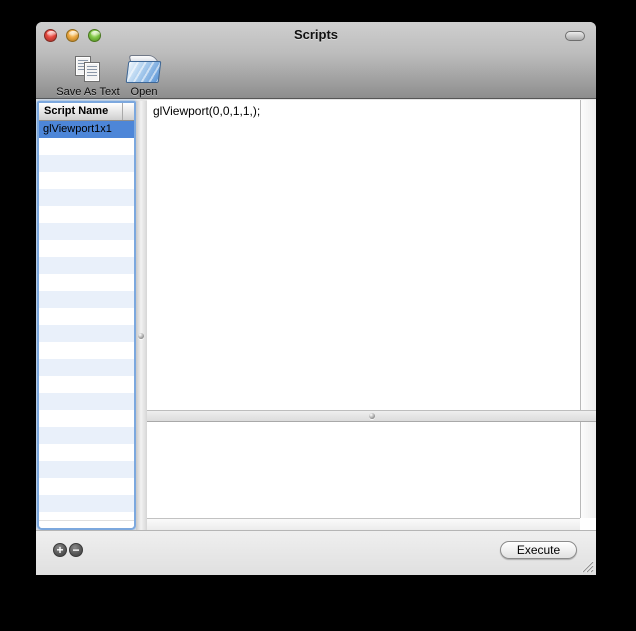 This screenshot has width=636, height=631. I want to click on horizontal-splitter, so click(371, 416).